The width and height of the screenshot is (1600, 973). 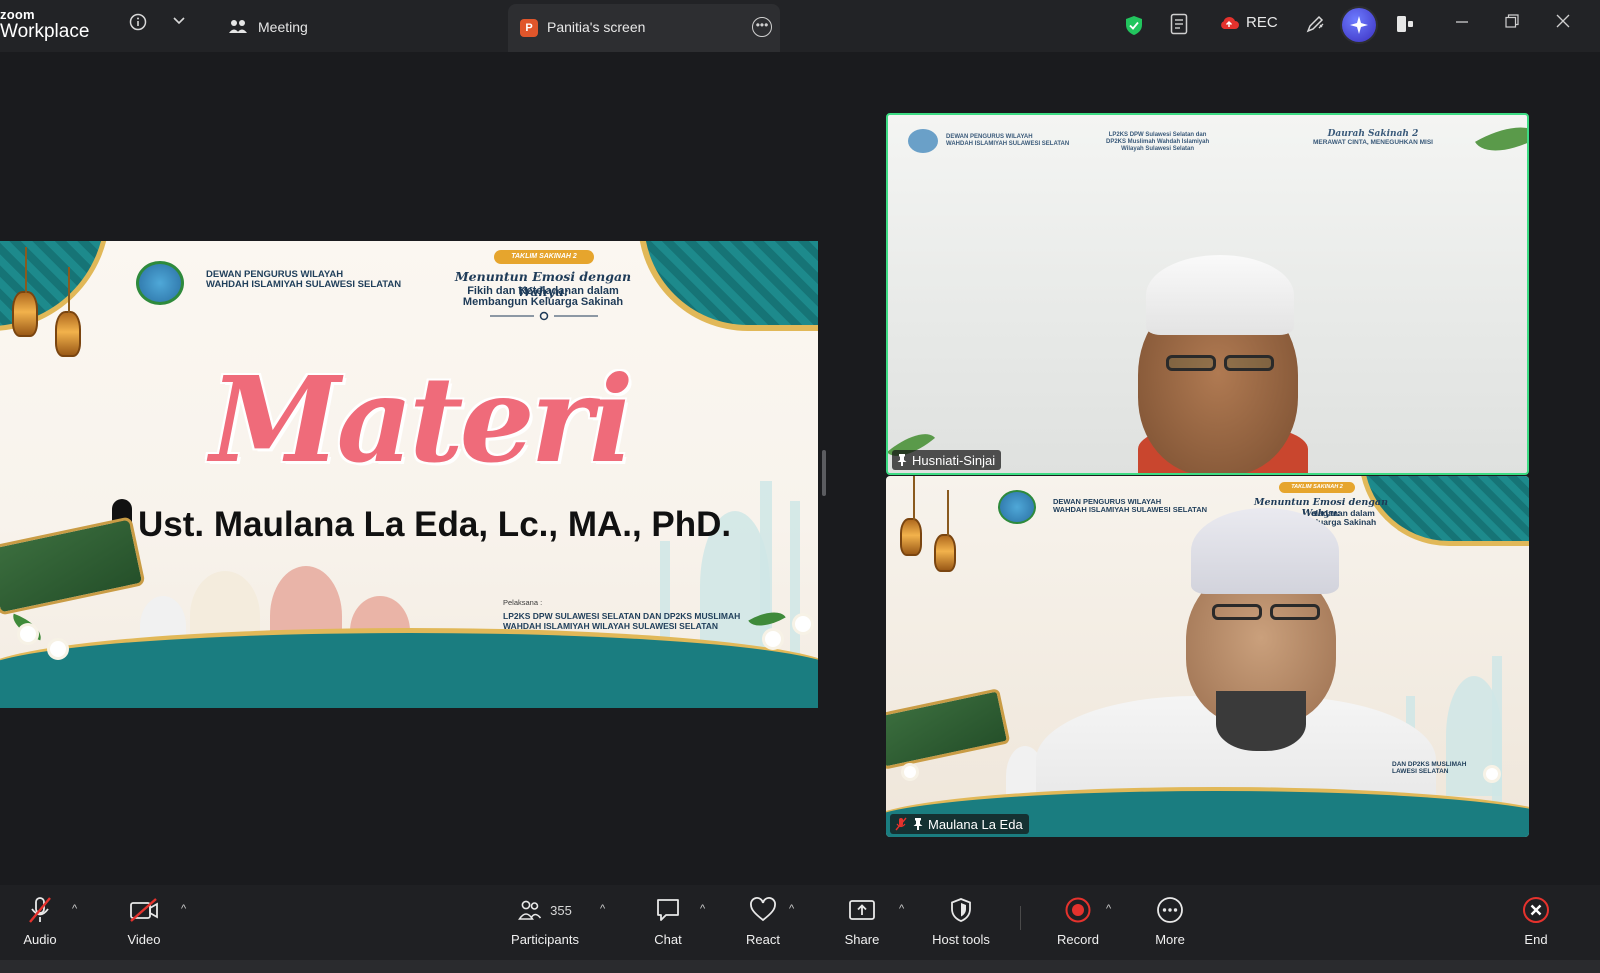 I want to click on record-label: Record, so click(x=1078, y=939).